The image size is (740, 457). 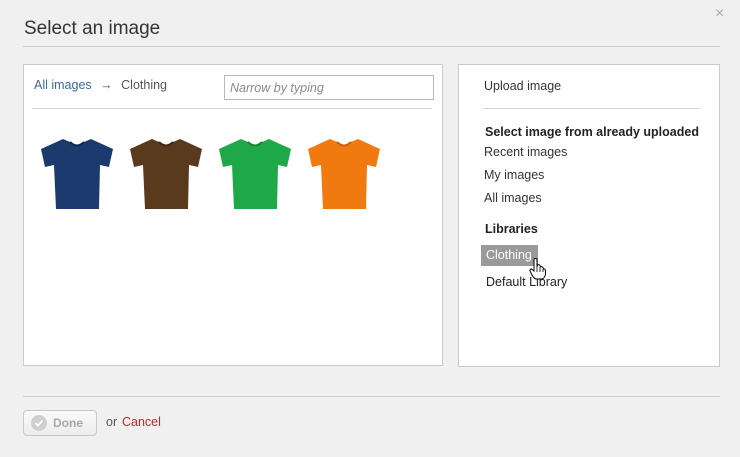 I want to click on done-button: Done, so click(x=60, y=423).